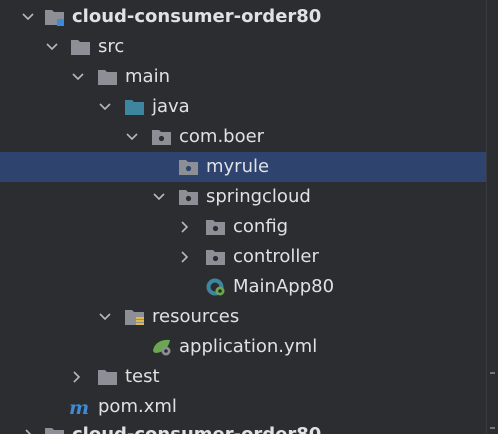  Describe the element at coordinates (243, 377) in the screenshot. I see `tree-row-test: test` at that location.